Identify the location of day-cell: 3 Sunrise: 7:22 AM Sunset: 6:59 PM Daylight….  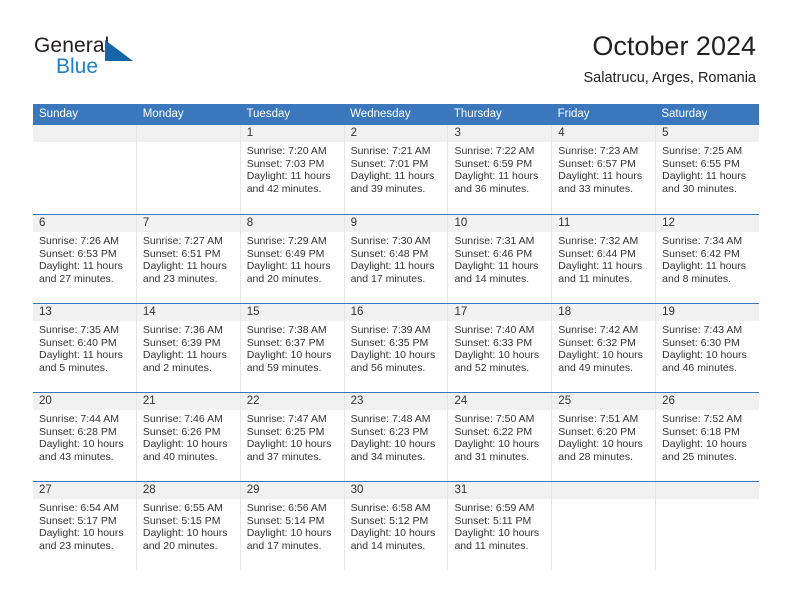
(499, 169).